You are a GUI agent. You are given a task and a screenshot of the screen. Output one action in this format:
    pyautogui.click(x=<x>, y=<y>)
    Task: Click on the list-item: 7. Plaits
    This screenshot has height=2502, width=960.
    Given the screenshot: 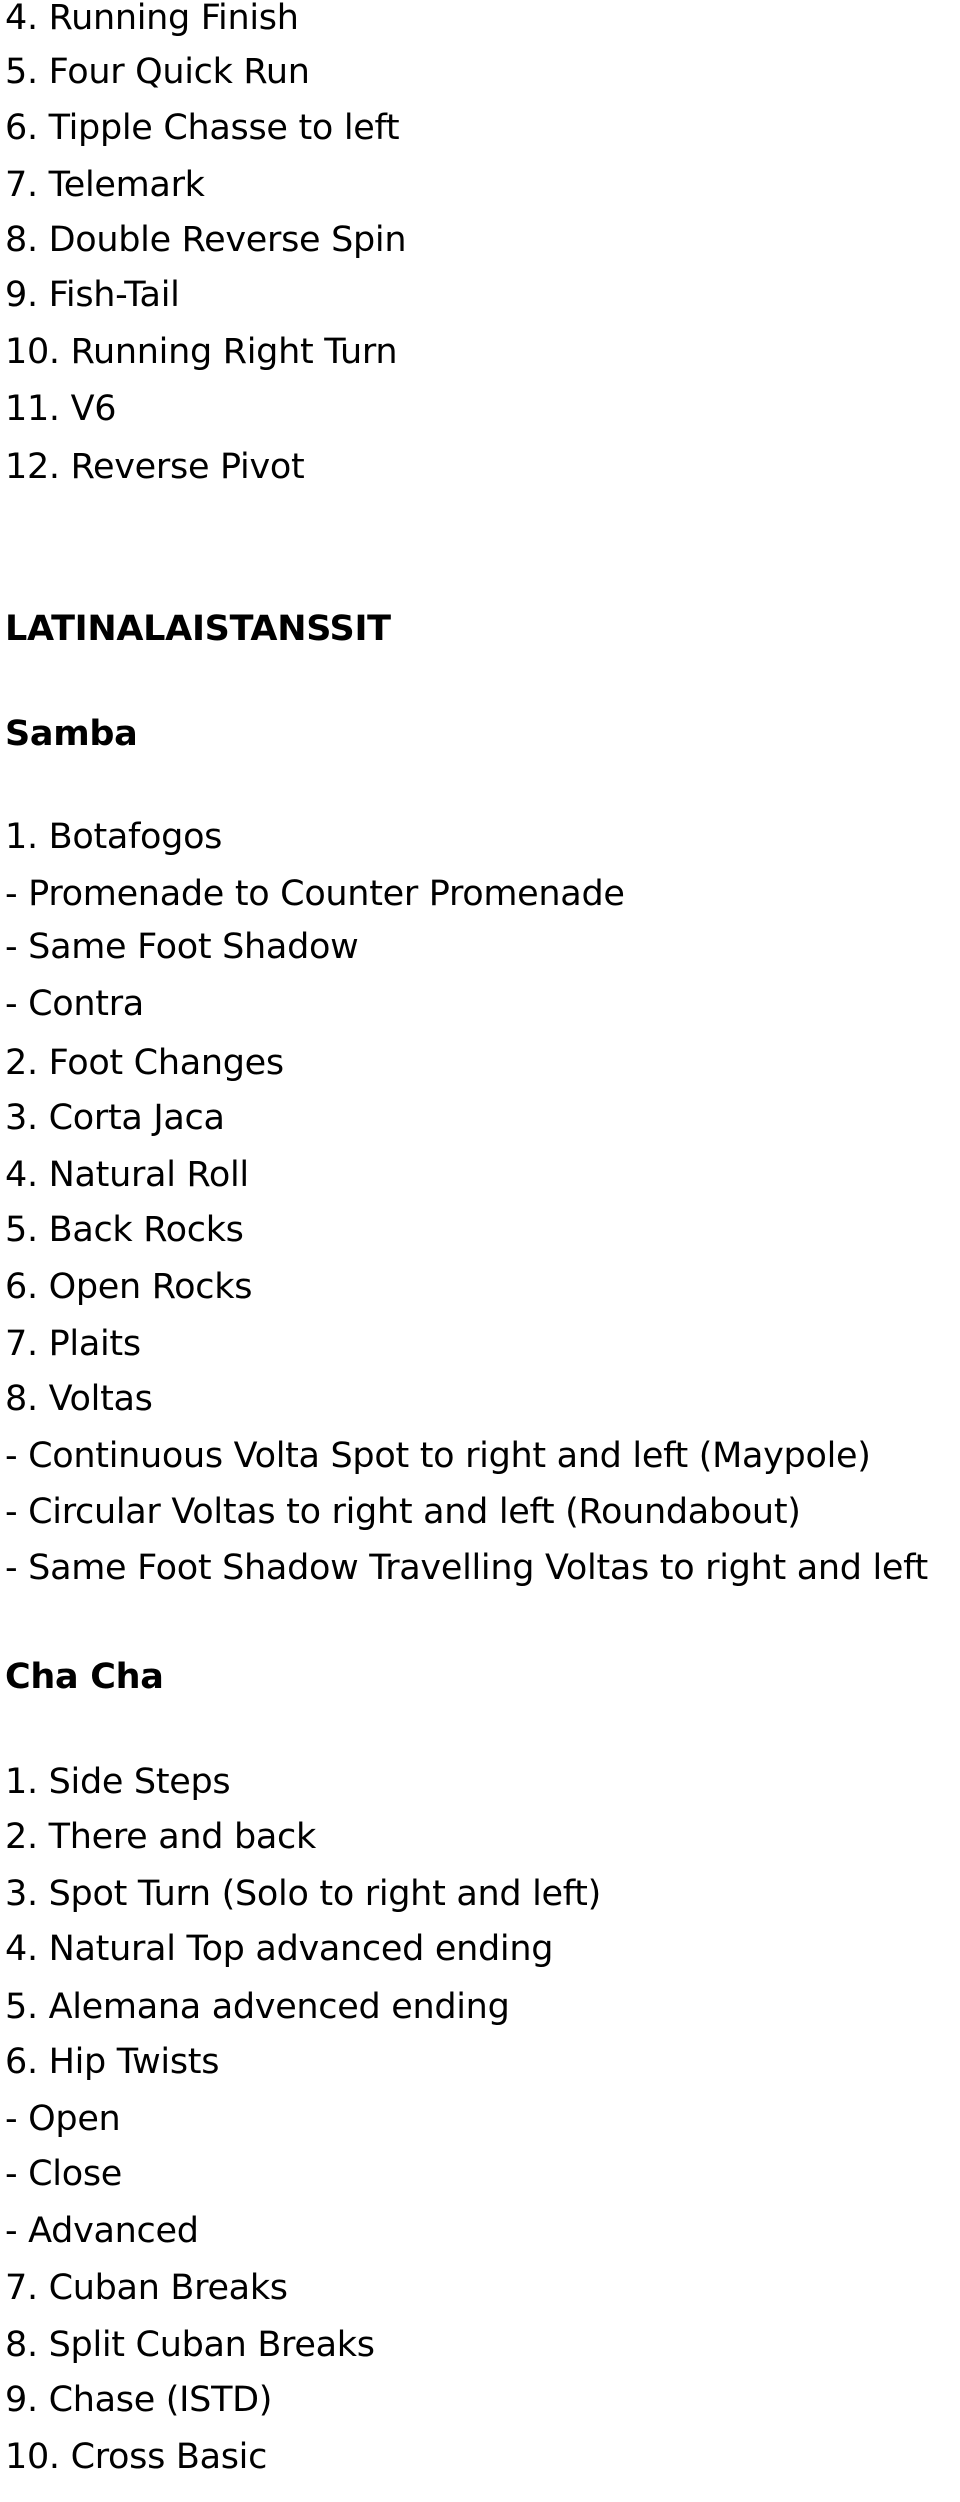 What is the action you would take?
    pyautogui.click(x=73, y=1344)
    